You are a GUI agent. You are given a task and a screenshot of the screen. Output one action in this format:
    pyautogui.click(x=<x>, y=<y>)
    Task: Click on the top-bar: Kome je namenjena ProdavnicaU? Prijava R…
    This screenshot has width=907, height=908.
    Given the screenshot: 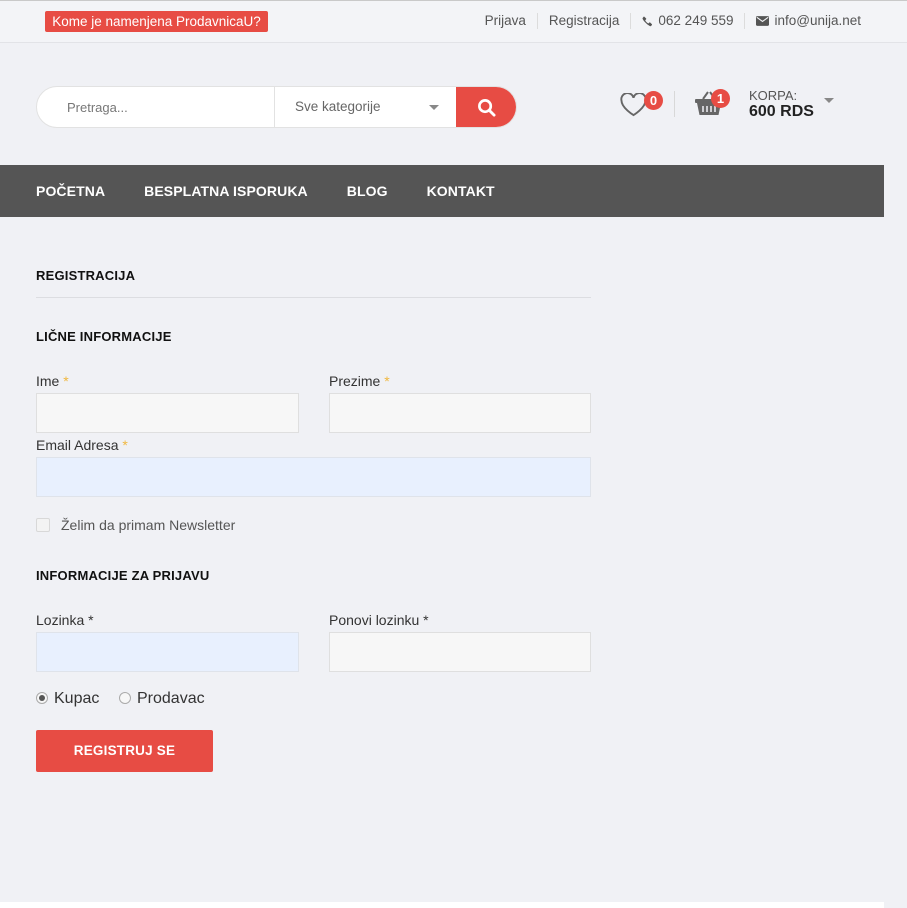 What is the action you would take?
    pyautogui.click(x=453, y=22)
    